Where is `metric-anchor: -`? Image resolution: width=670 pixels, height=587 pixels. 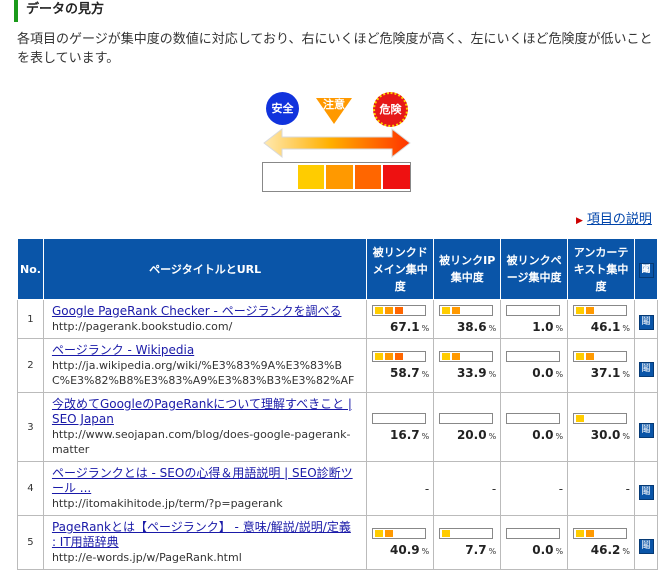 metric-anchor: - is located at coordinates (601, 488).